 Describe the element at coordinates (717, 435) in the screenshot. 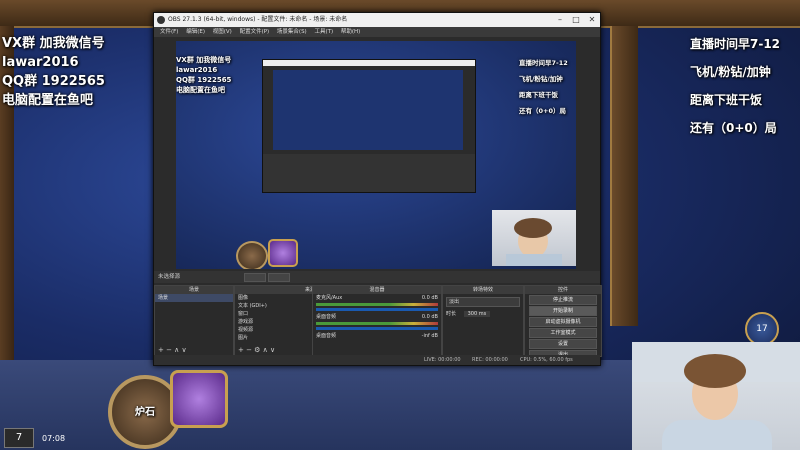

I see `webcam-shirt` at that location.